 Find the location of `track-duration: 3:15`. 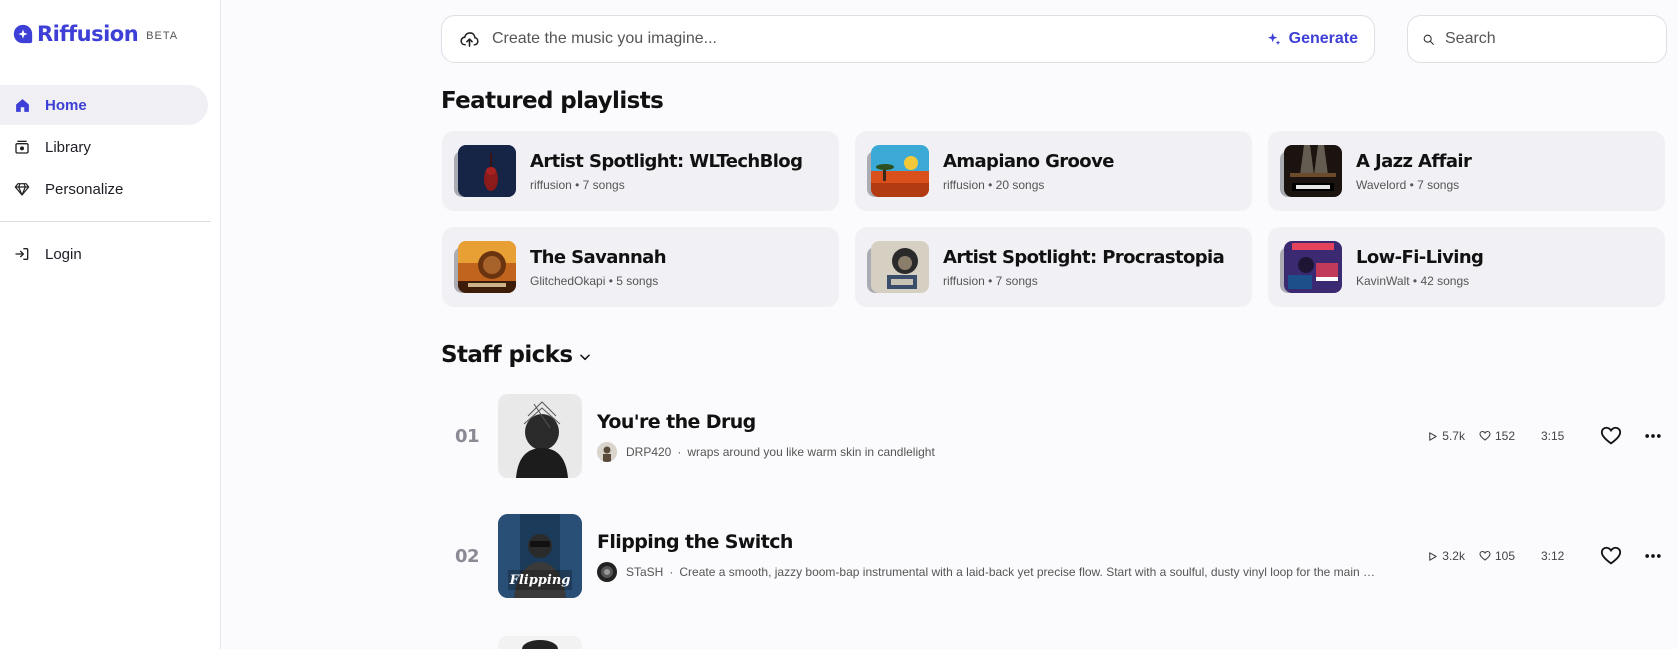

track-duration: 3:15 is located at coordinates (1553, 436).